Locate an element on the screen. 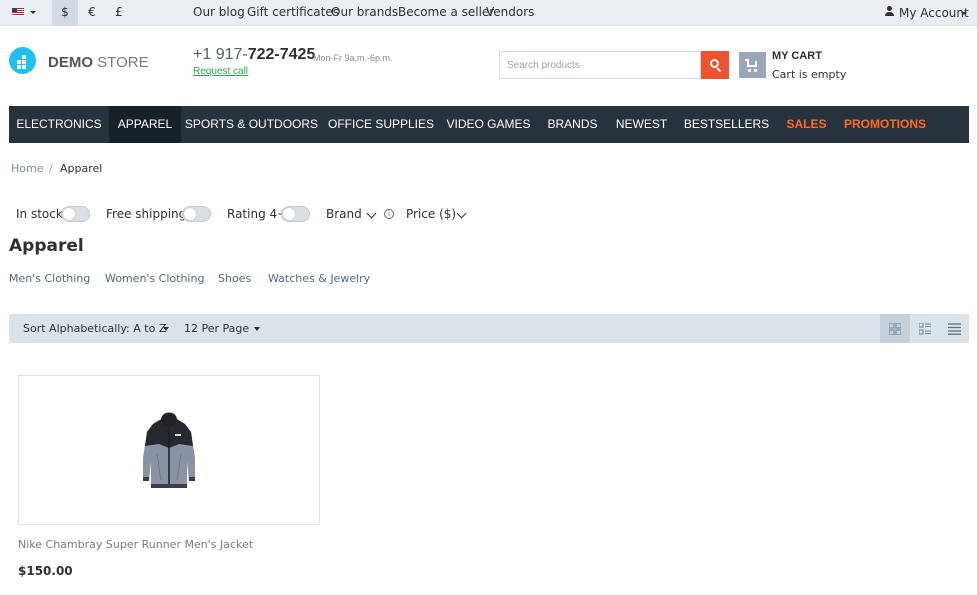 This screenshot has height=595, width=977. nav-item-electronics: ELECTRONICS is located at coordinates (59, 124).